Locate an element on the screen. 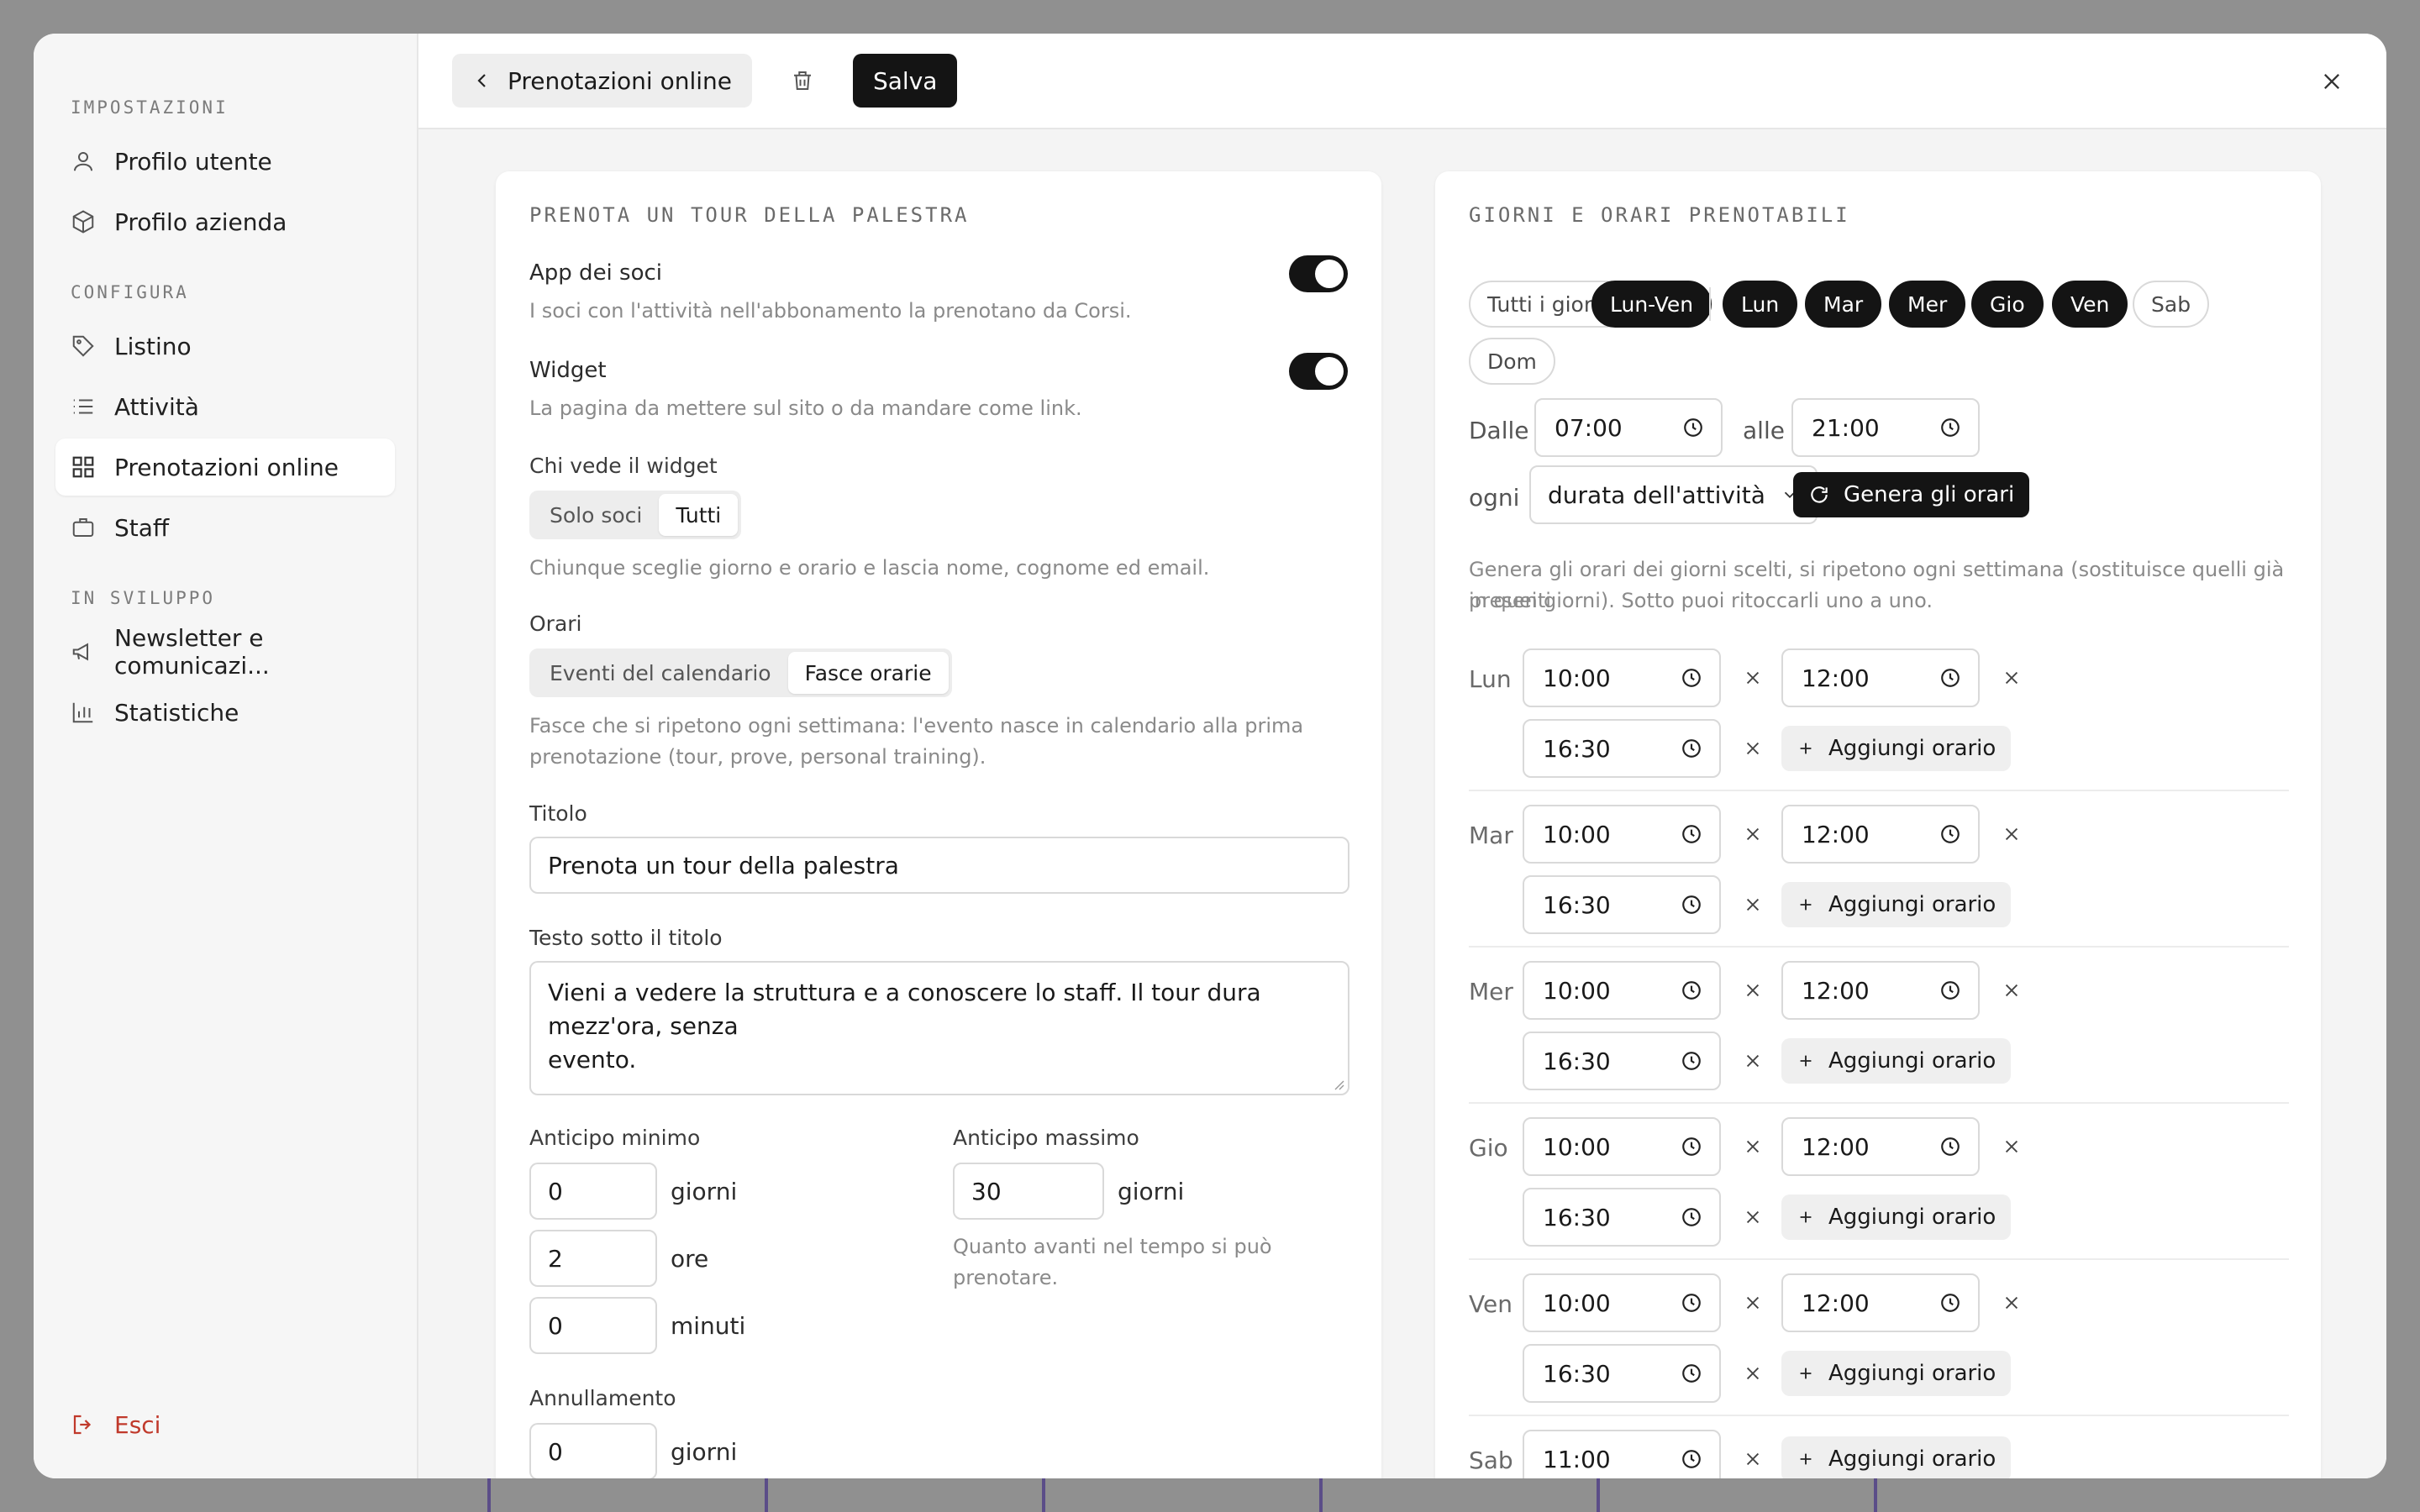 The width and height of the screenshot is (2420, 1512). chip-dom: Dom is located at coordinates (1512, 361).